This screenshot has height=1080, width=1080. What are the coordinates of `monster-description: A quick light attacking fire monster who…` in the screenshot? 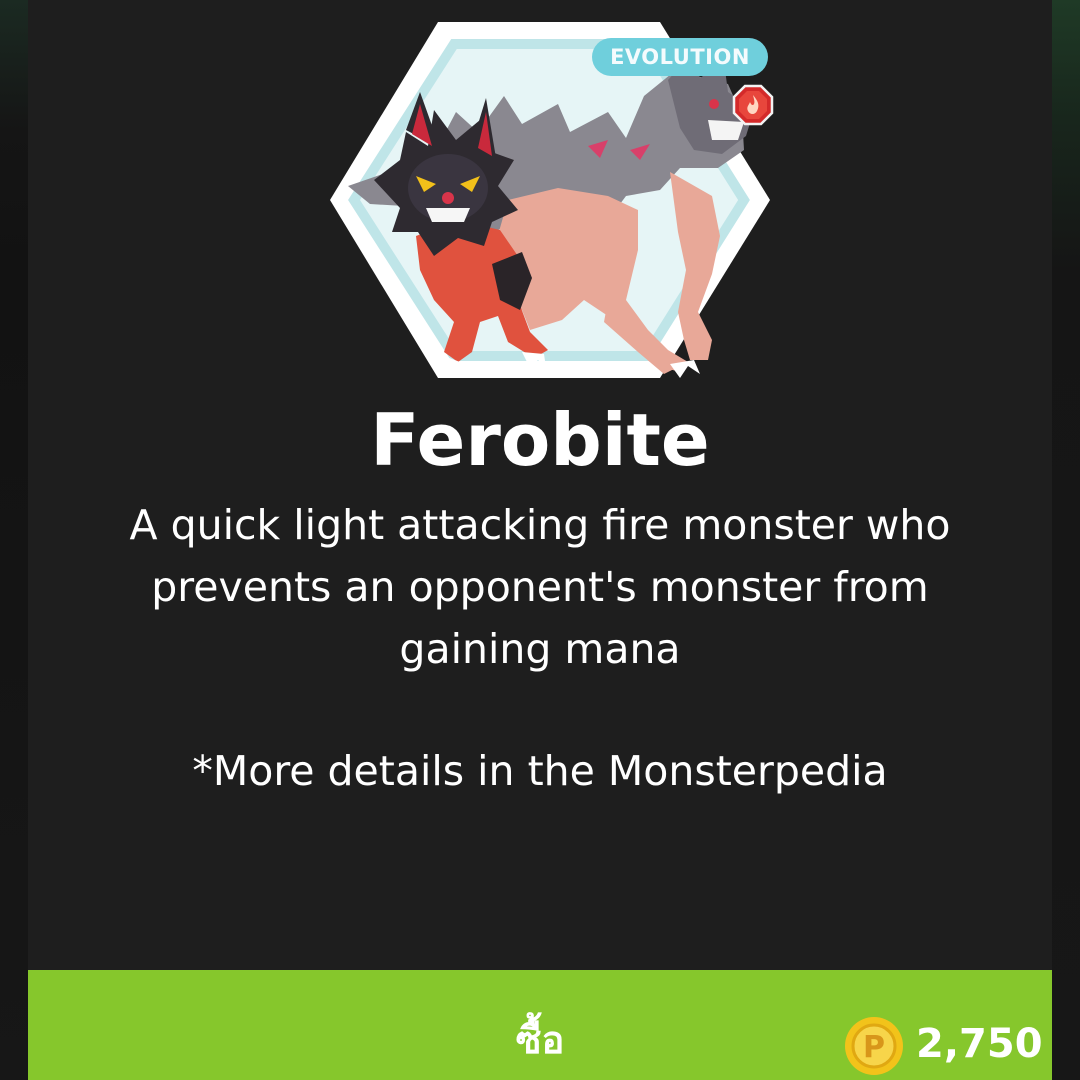 It's located at (540, 587).